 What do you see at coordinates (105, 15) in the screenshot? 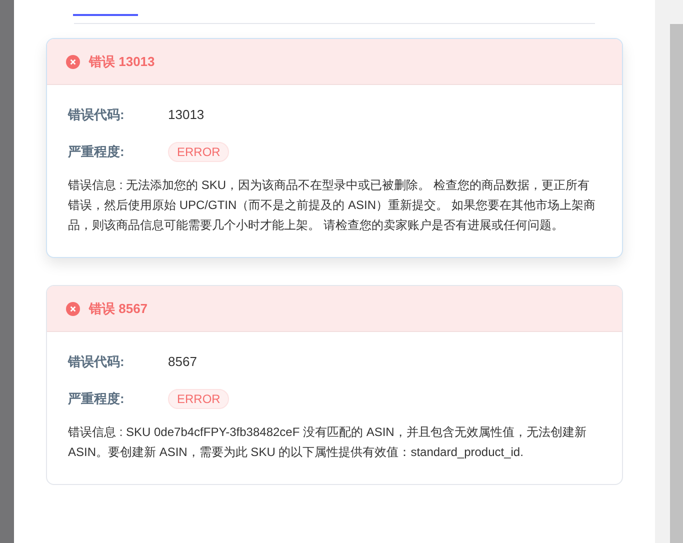
I see `active-tab-indicator` at bounding box center [105, 15].